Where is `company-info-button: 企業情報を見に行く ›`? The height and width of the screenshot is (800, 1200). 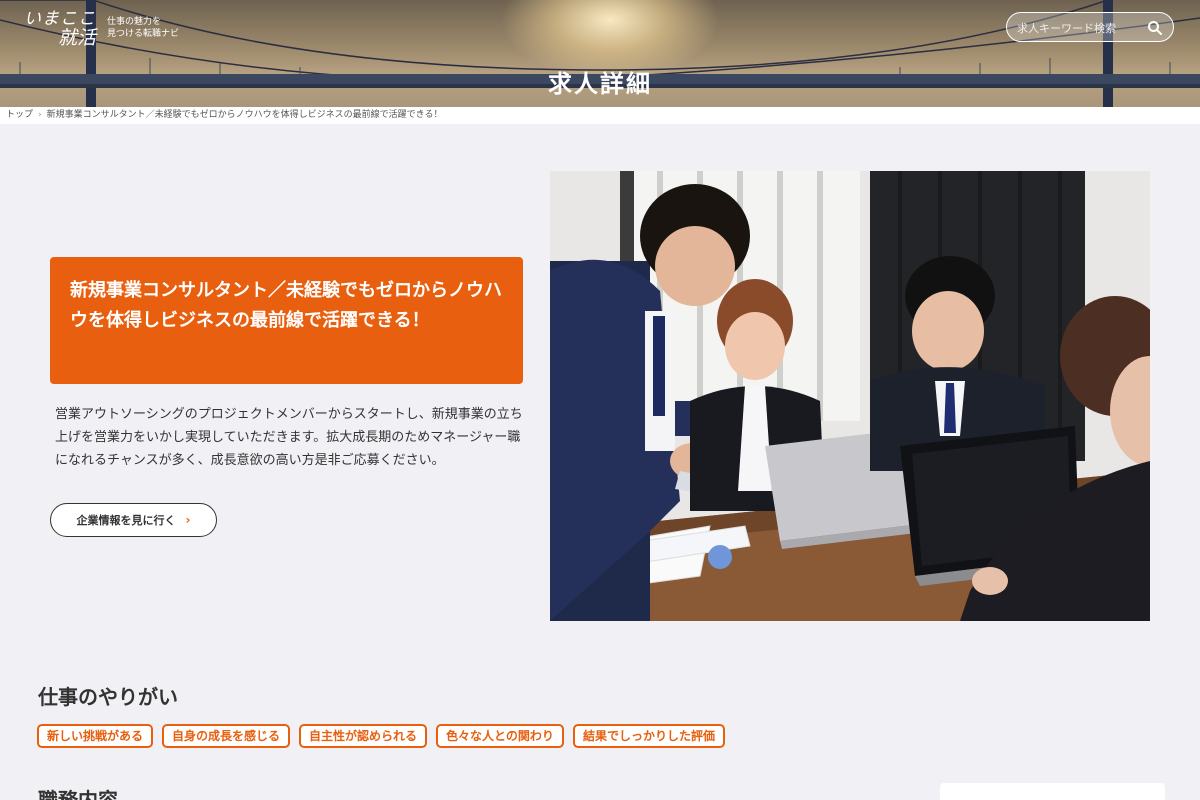
company-info-button: 企業情報を見に行く › is located at coordinates (133, 520).